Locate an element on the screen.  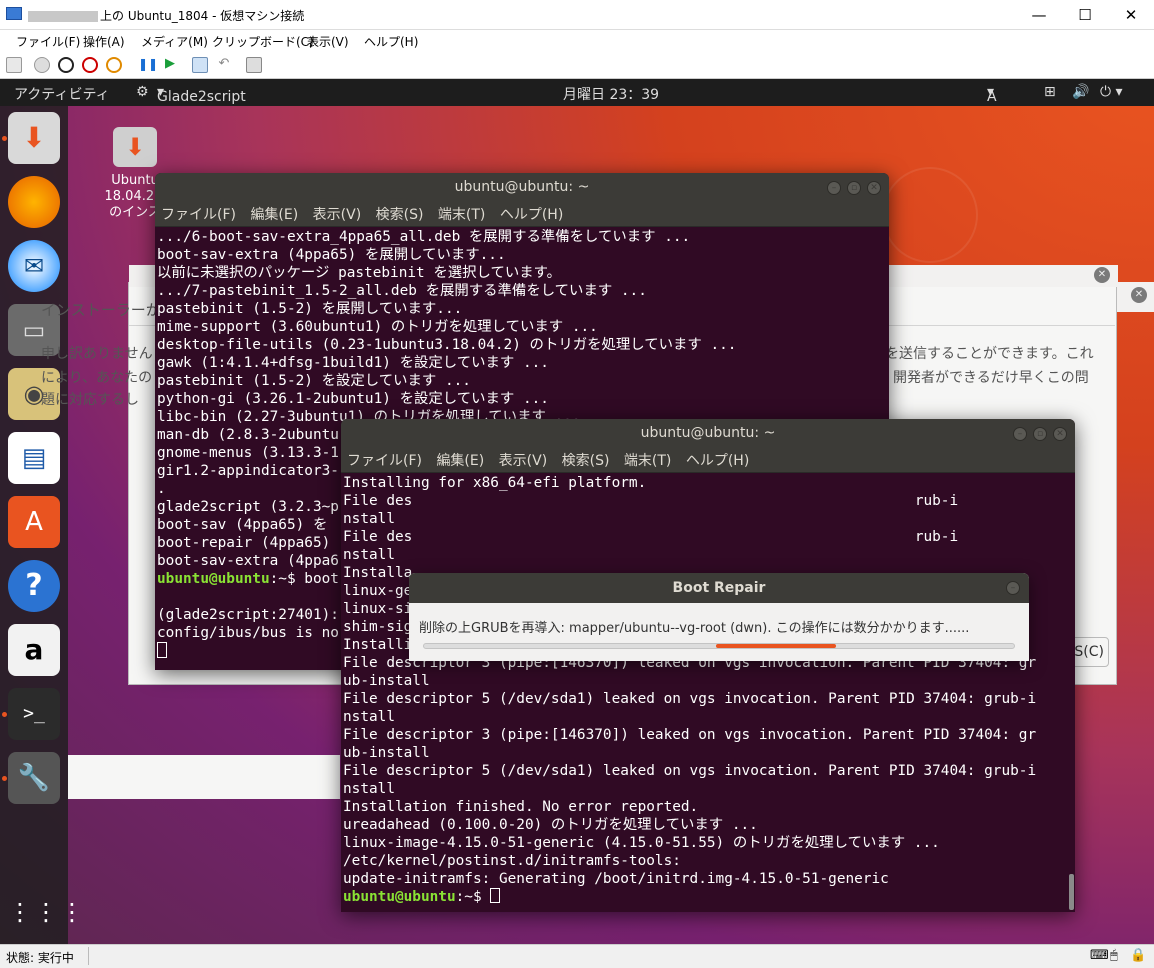
dock-installer-icon: ⬇ is located at coordinates (34, 138).